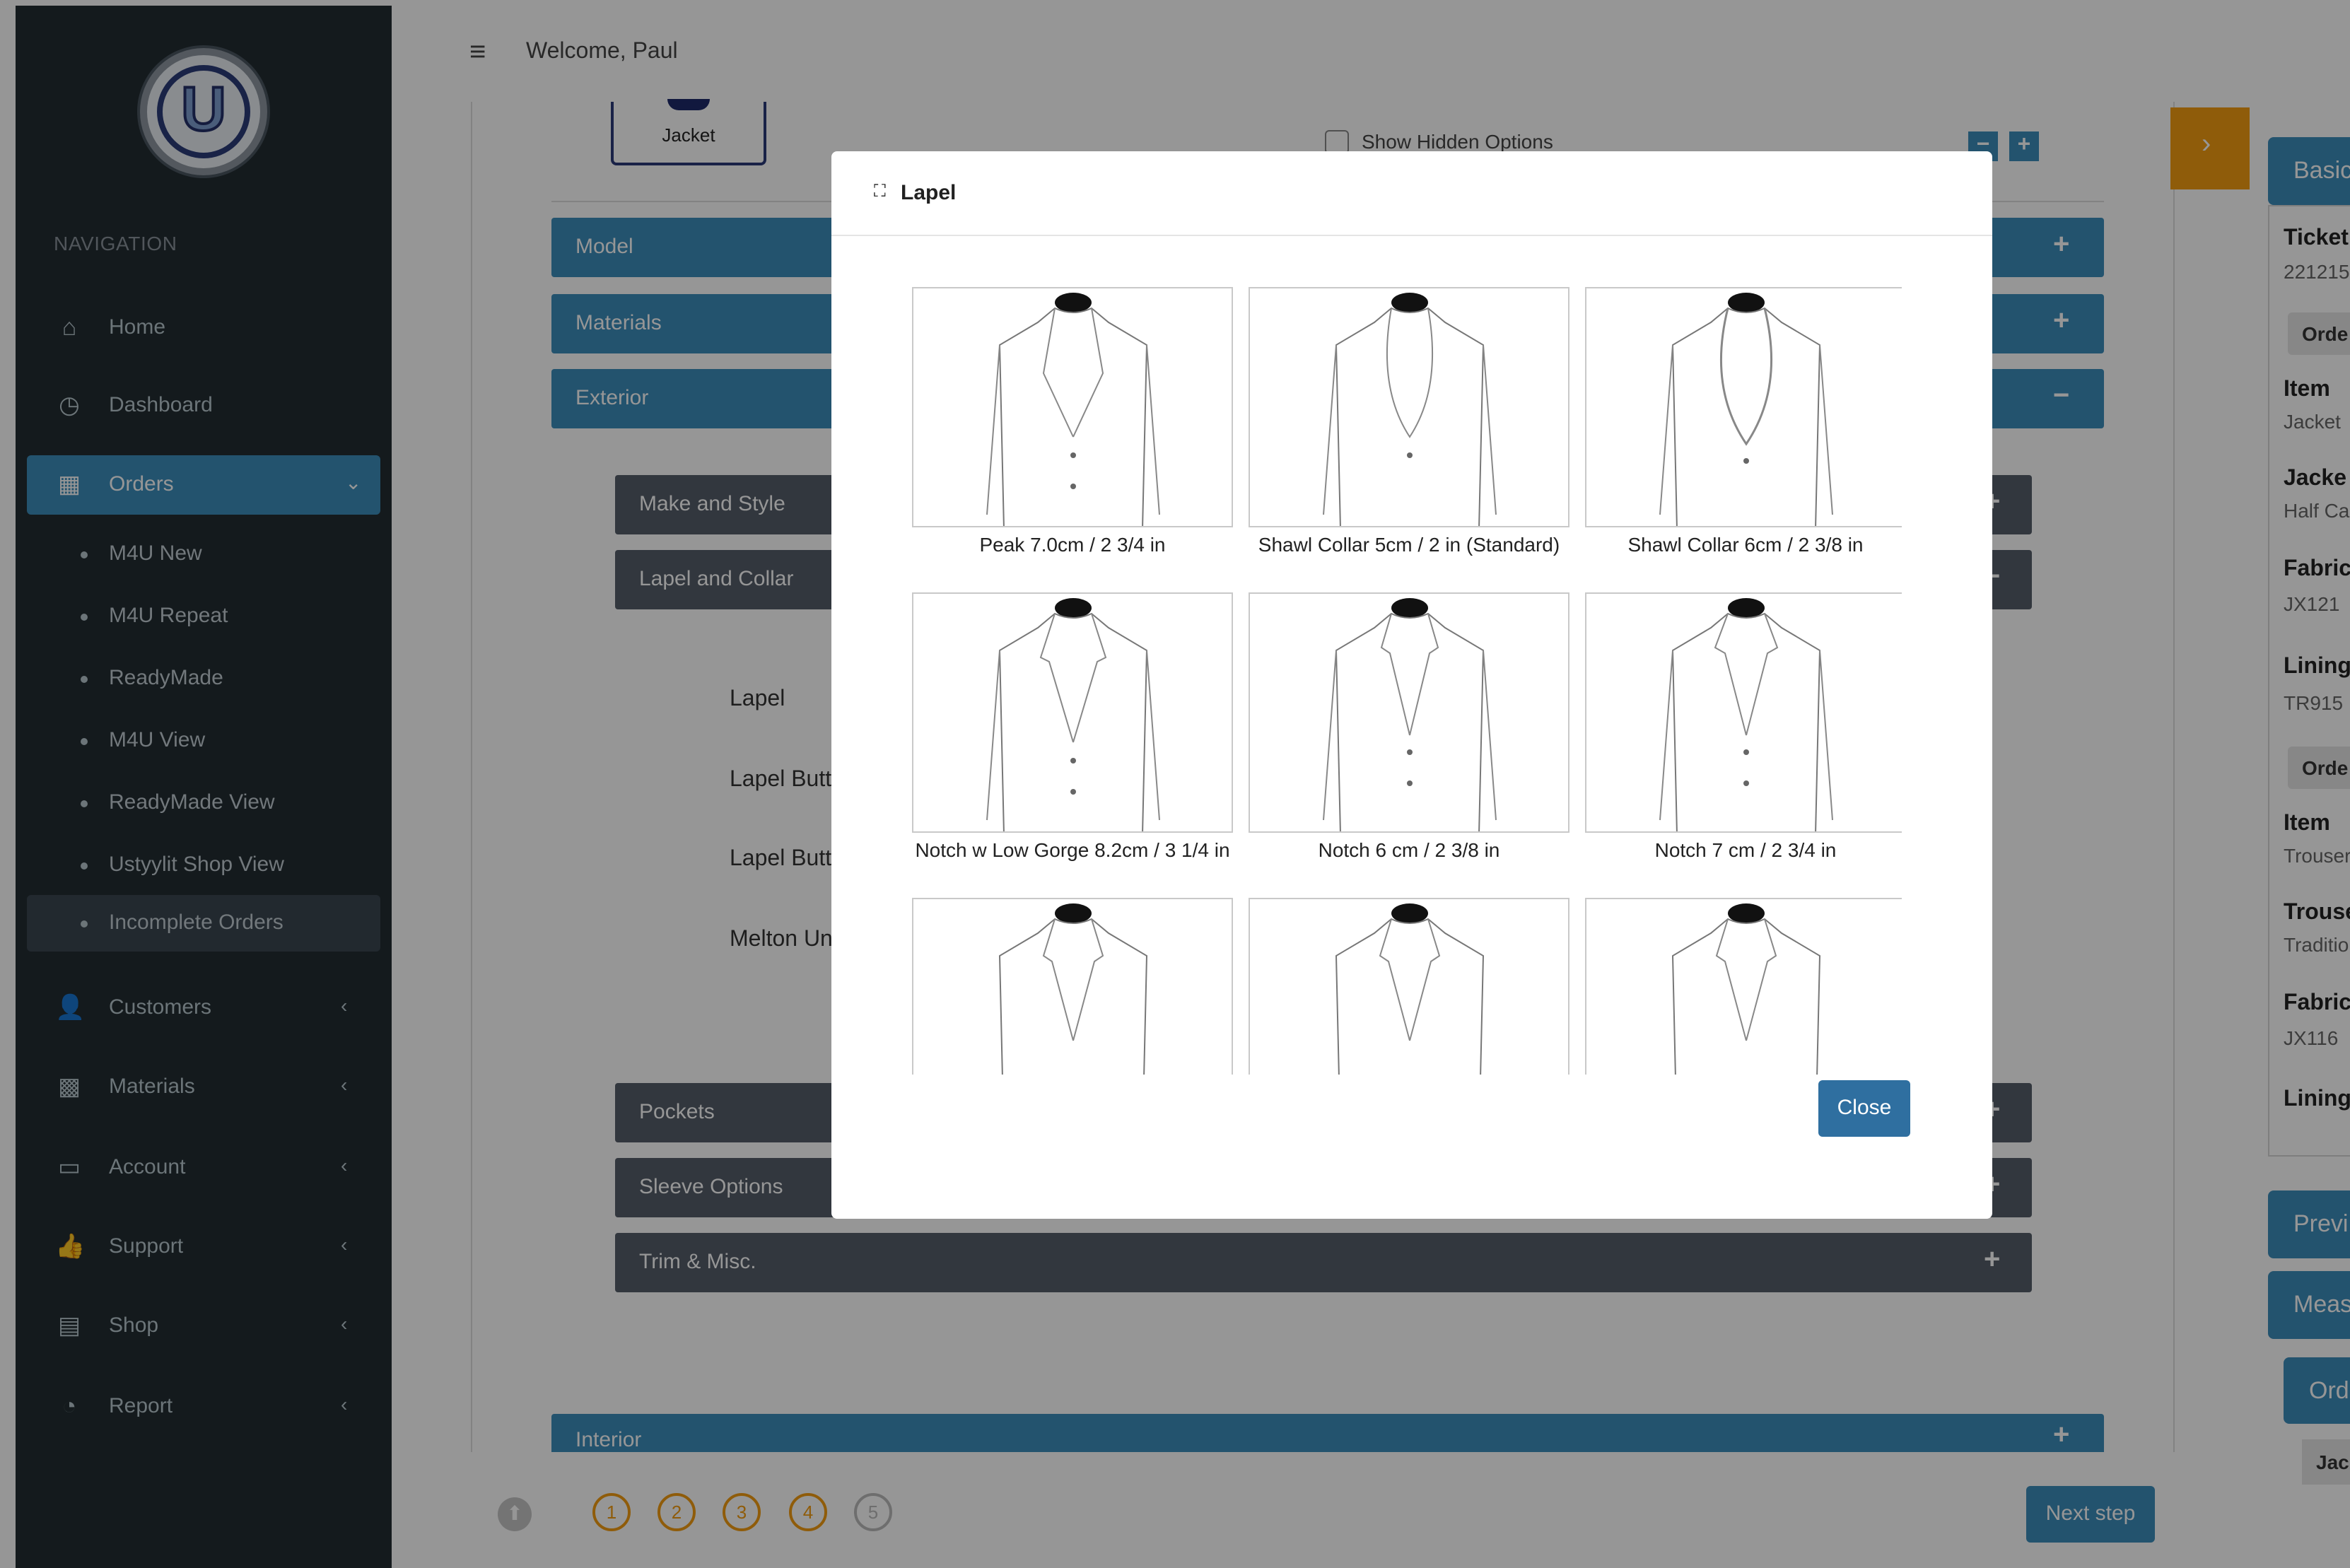 Image resolution: width=2350 pixels, height=1568 pixels. I want to click on lapel-option-caption: Shawl Collar 5cm / 2 in (Standard), so click(1409, 544).